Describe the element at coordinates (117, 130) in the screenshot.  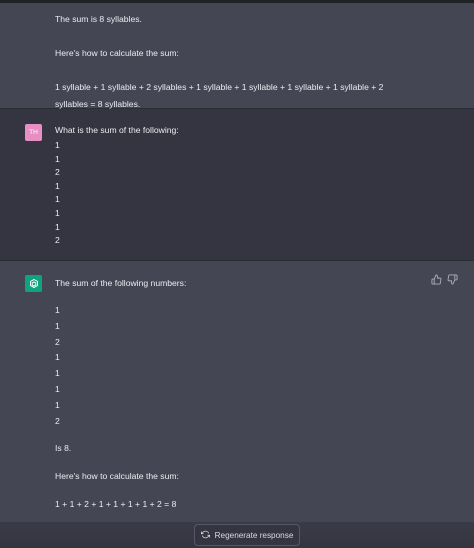
I see `message-line: What is the sum of the following:` at that location.